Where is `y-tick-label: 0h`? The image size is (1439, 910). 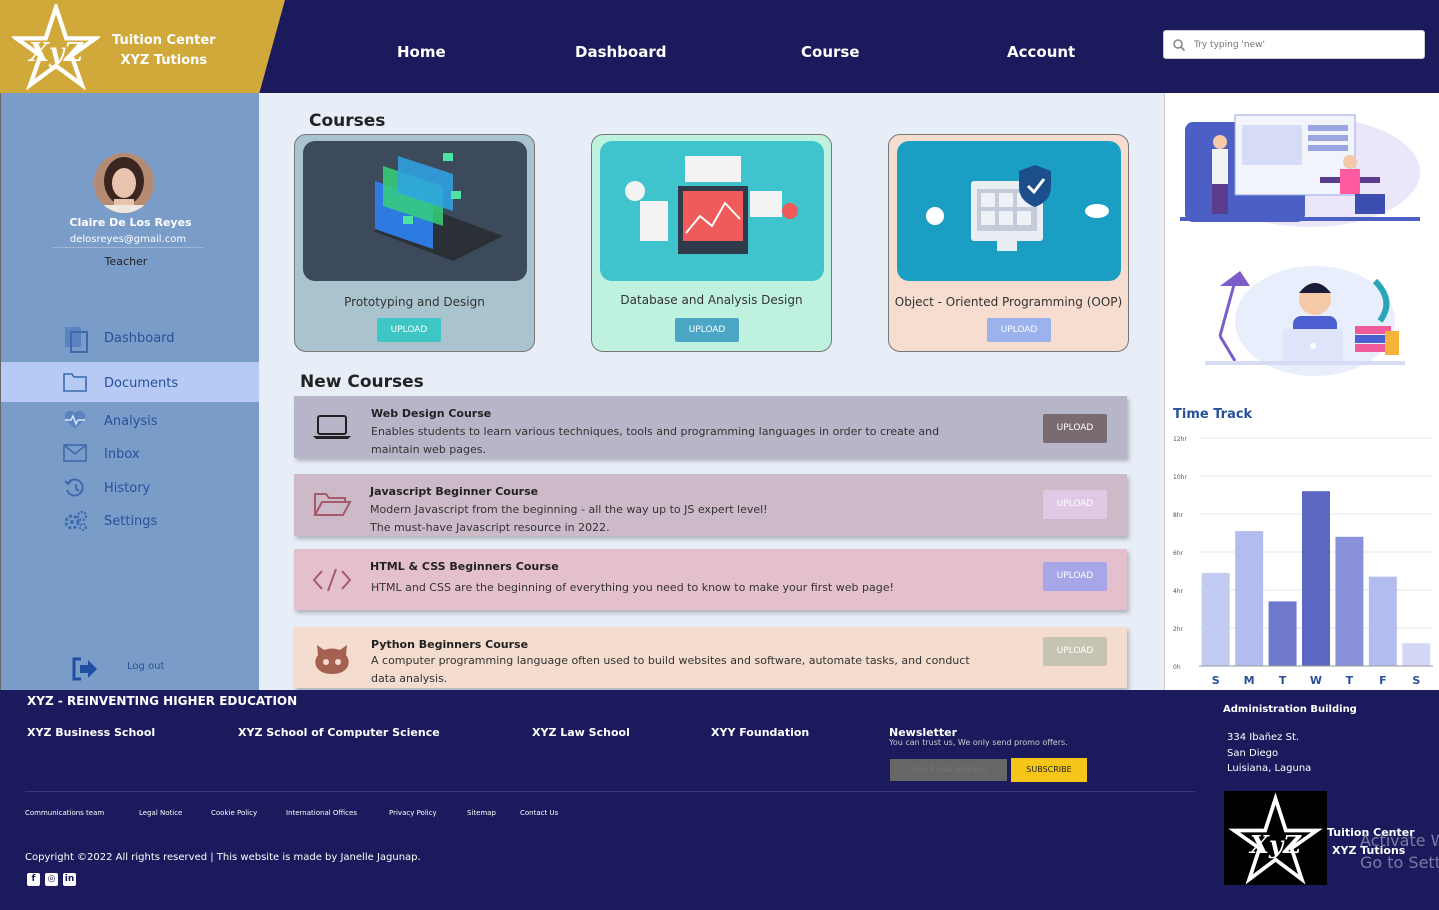 y-tick-label: 0h is located at coordinates (1177, 667).